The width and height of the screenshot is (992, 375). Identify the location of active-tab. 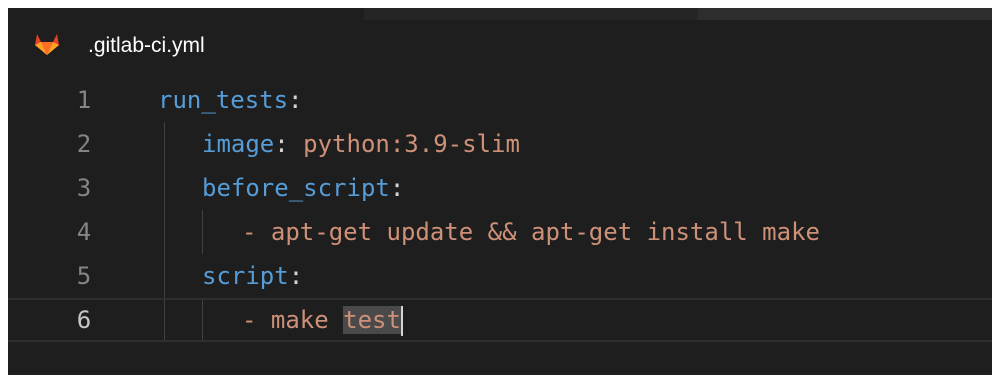
(186, 14).